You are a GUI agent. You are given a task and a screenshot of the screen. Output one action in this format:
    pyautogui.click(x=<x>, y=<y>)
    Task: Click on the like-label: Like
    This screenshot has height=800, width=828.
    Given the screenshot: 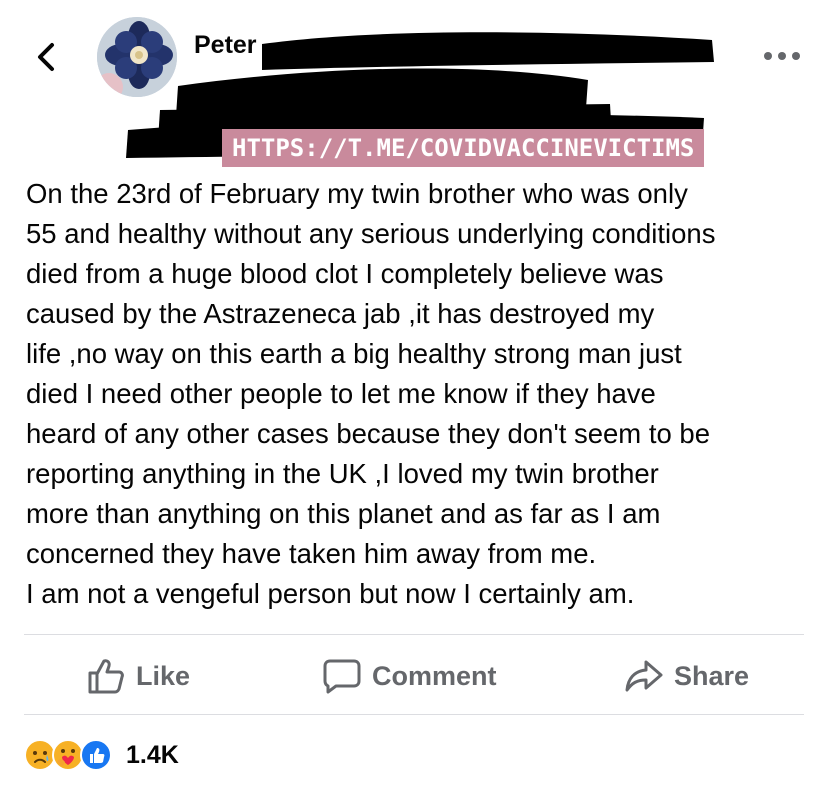 What is the action you would take?
    pyautogui.click(x=163, y=675)
    